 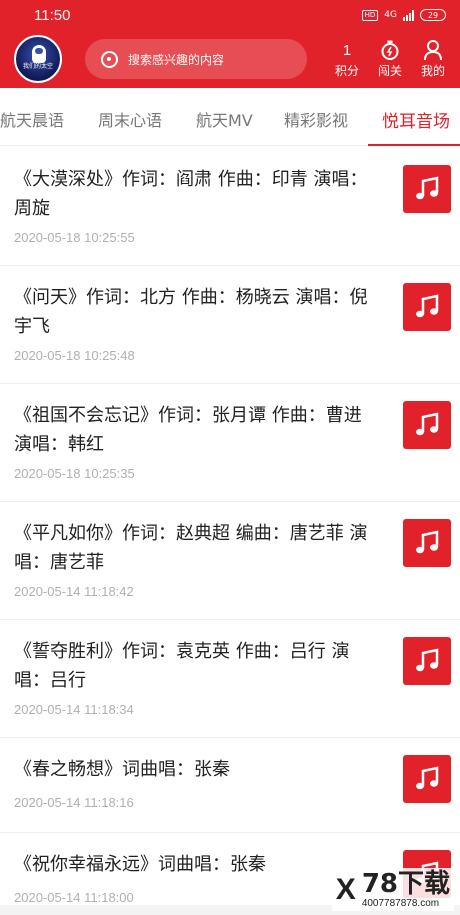 I want to click on search-icon, so click(x=109, y=59).